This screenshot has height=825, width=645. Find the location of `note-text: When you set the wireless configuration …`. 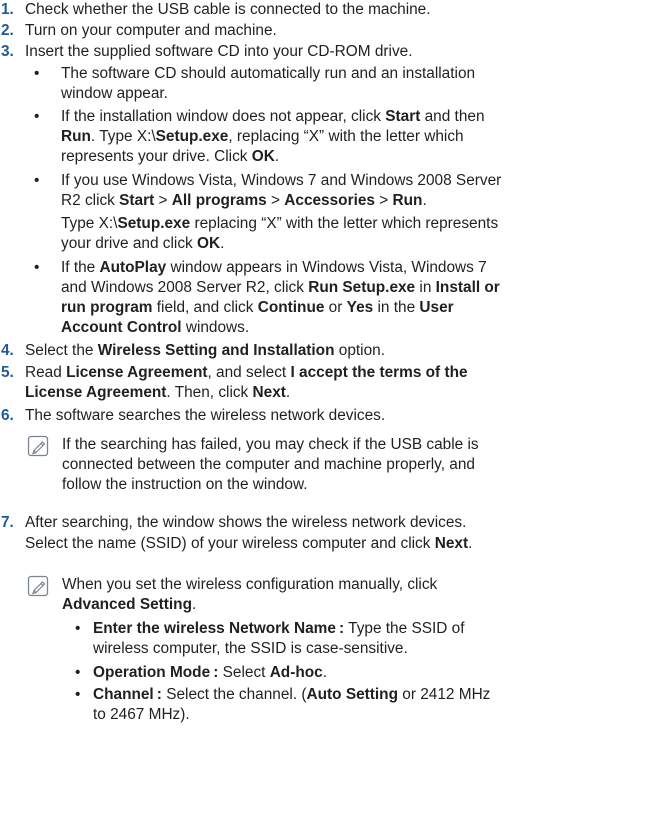

note-text: When you set the wireless configuration … is located at coordinates (249, 595).